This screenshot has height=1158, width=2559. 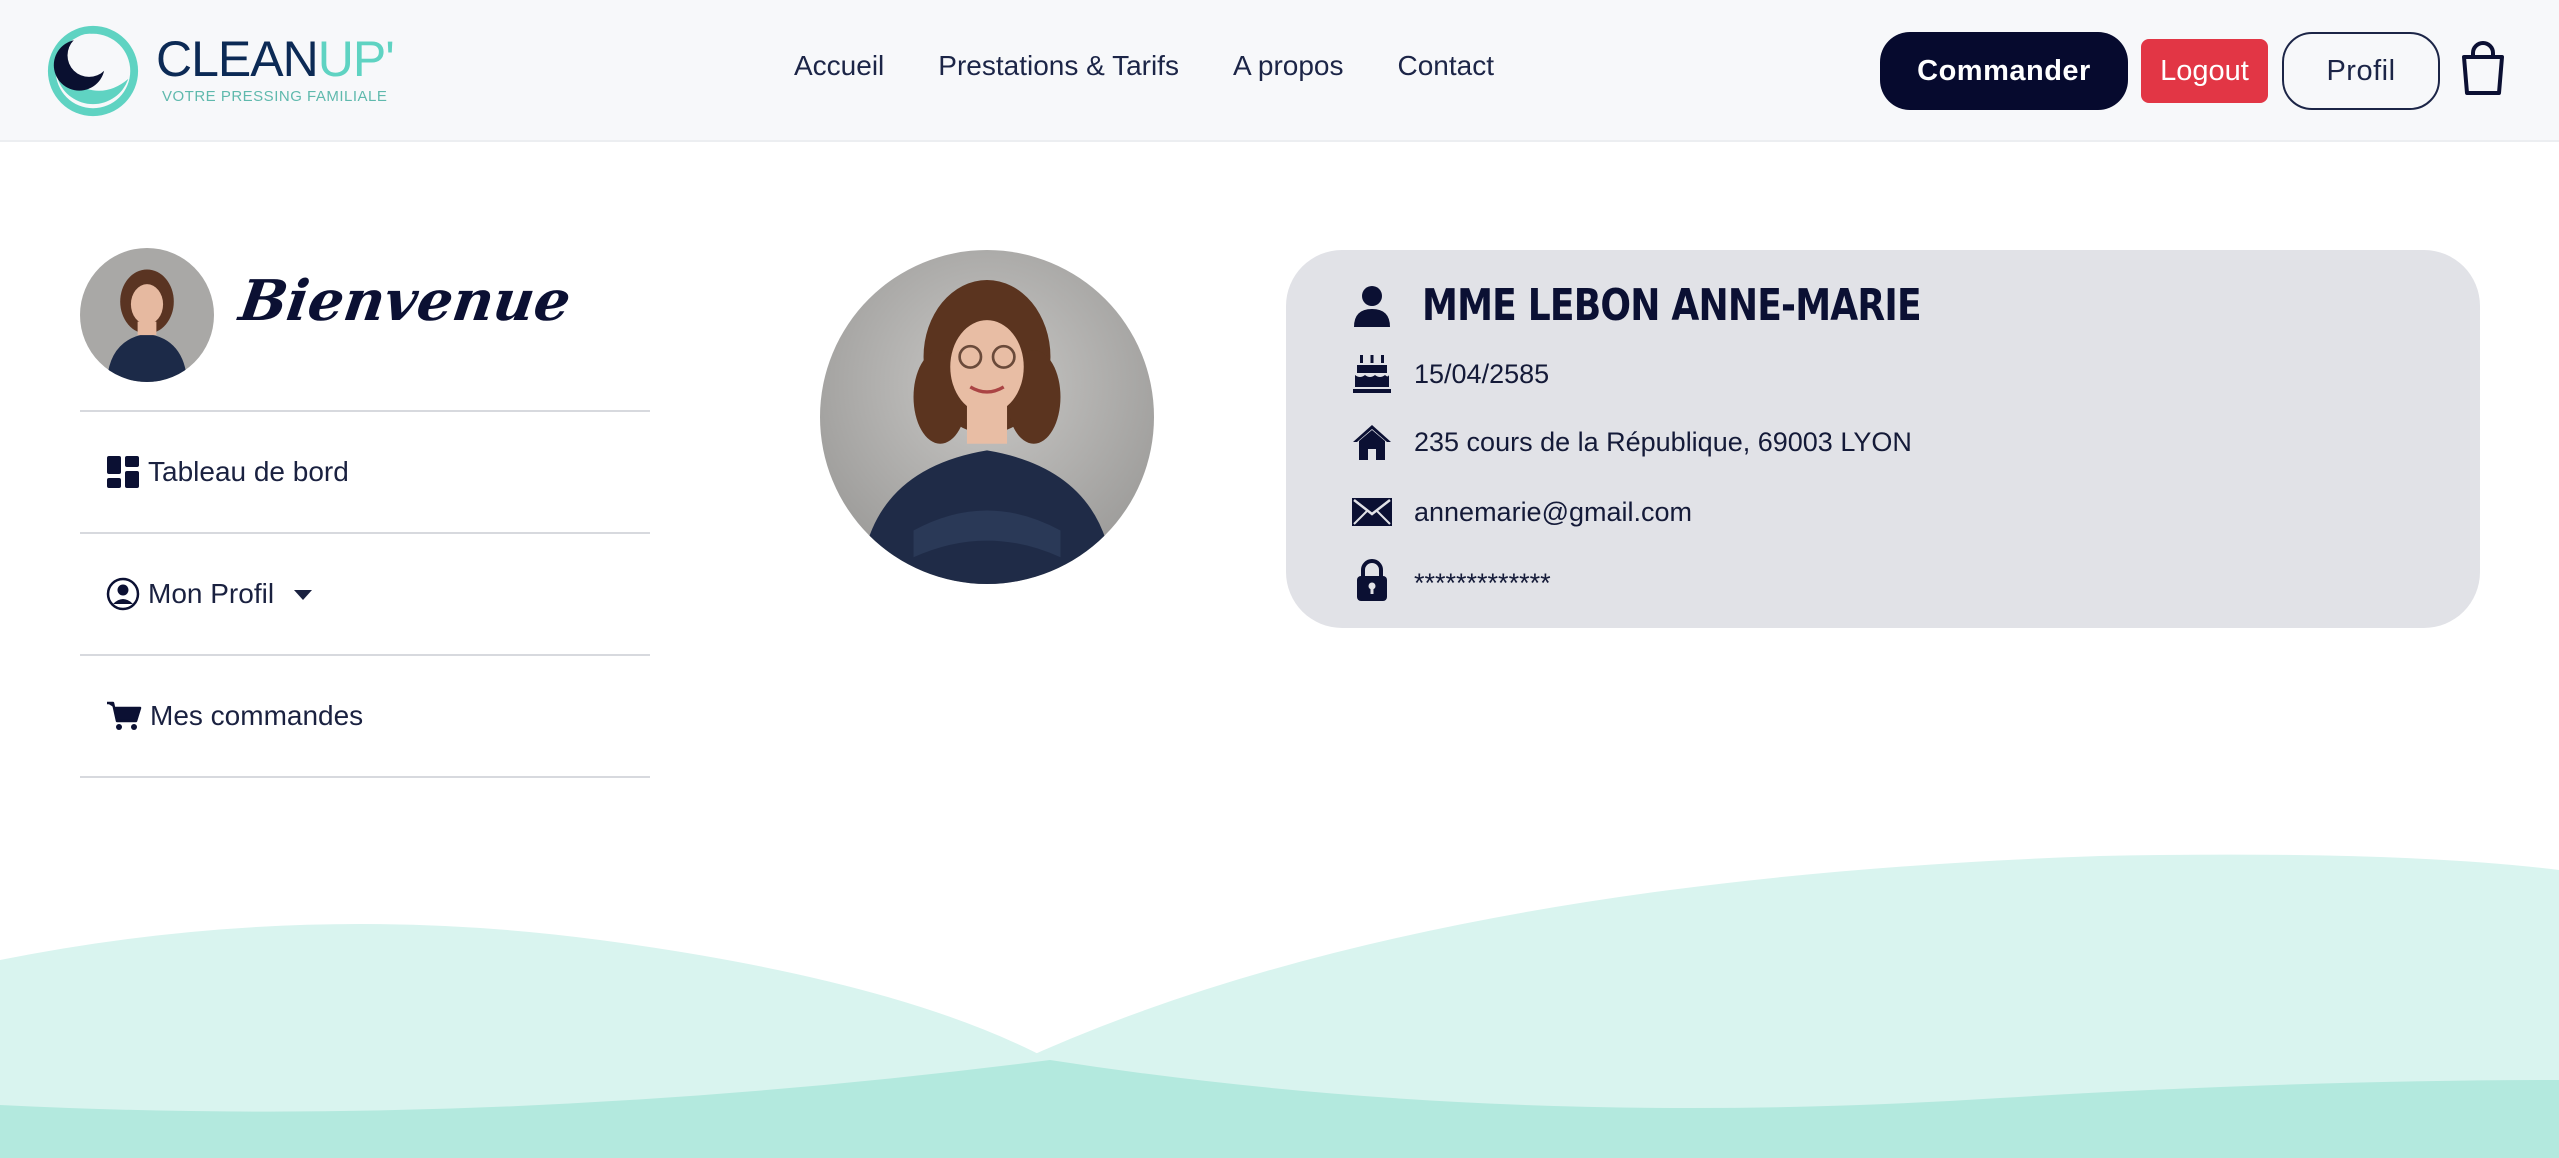 I want to click on dashboard-icon, so click(x=123, y=472).